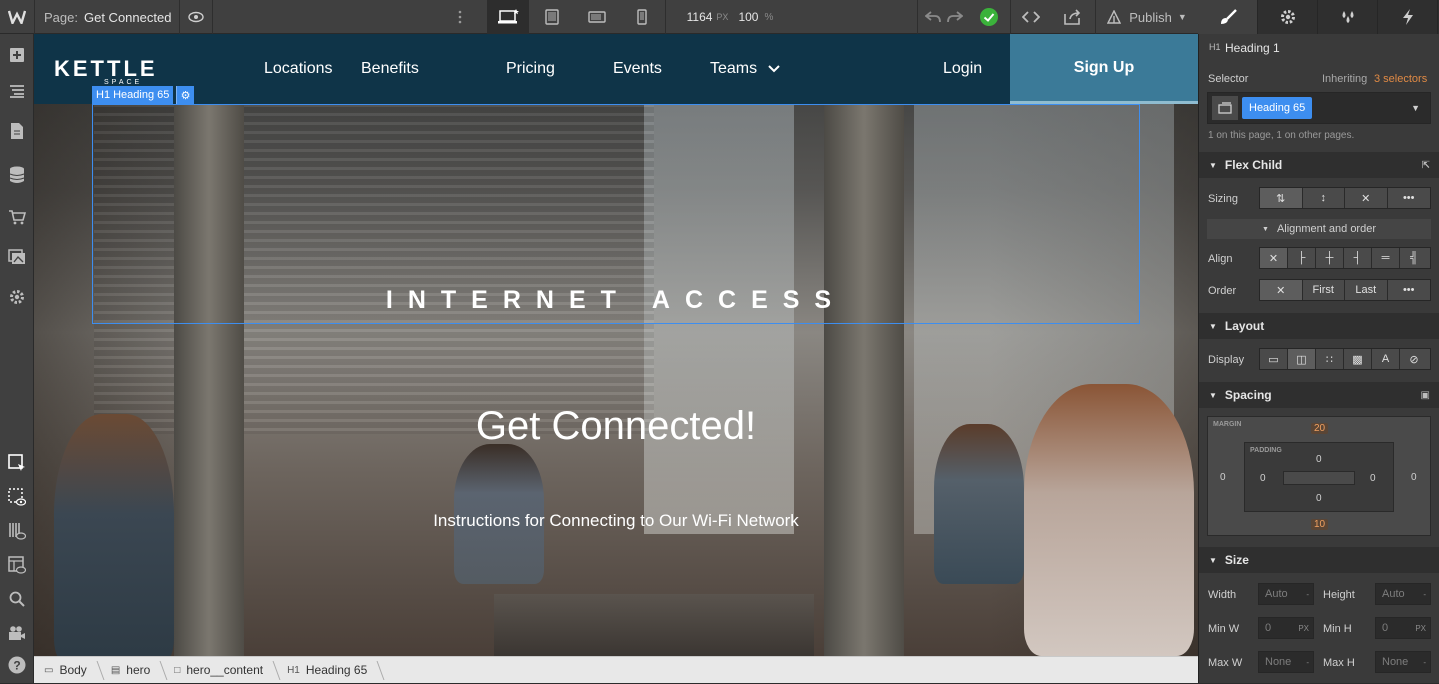 Image resolution: width=1439 pixels, height=684 pixels. What do you see at coordinates (17, 463) in the screenshot?
I see `select-element-icon` at bounding box center [17, 463].